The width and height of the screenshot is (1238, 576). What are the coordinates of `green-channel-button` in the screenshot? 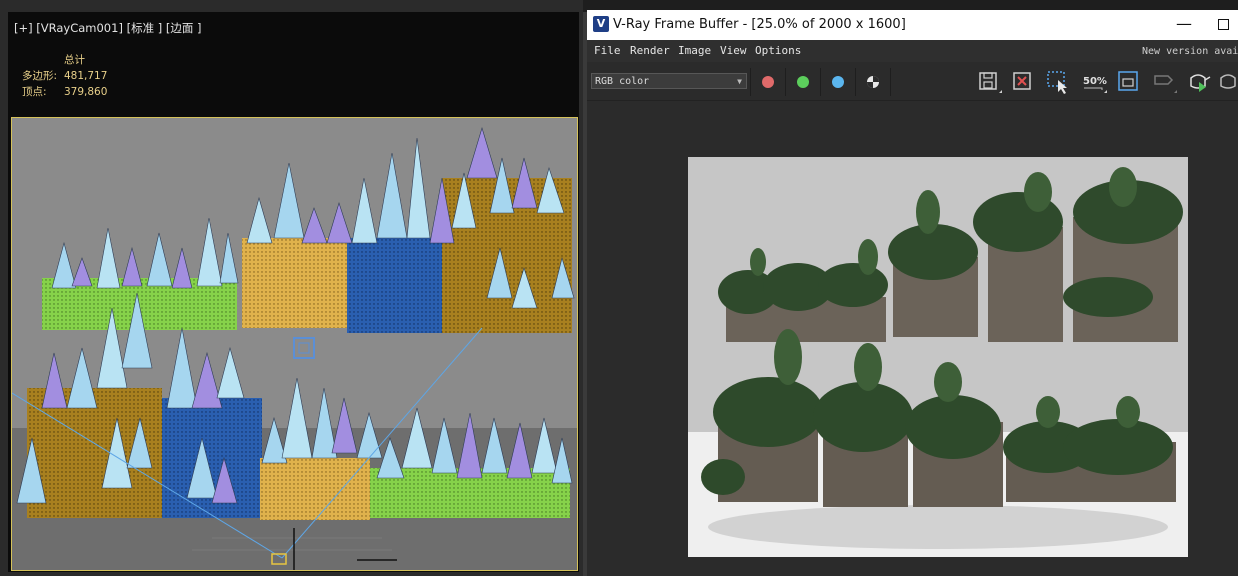 It's located at (802, 82).